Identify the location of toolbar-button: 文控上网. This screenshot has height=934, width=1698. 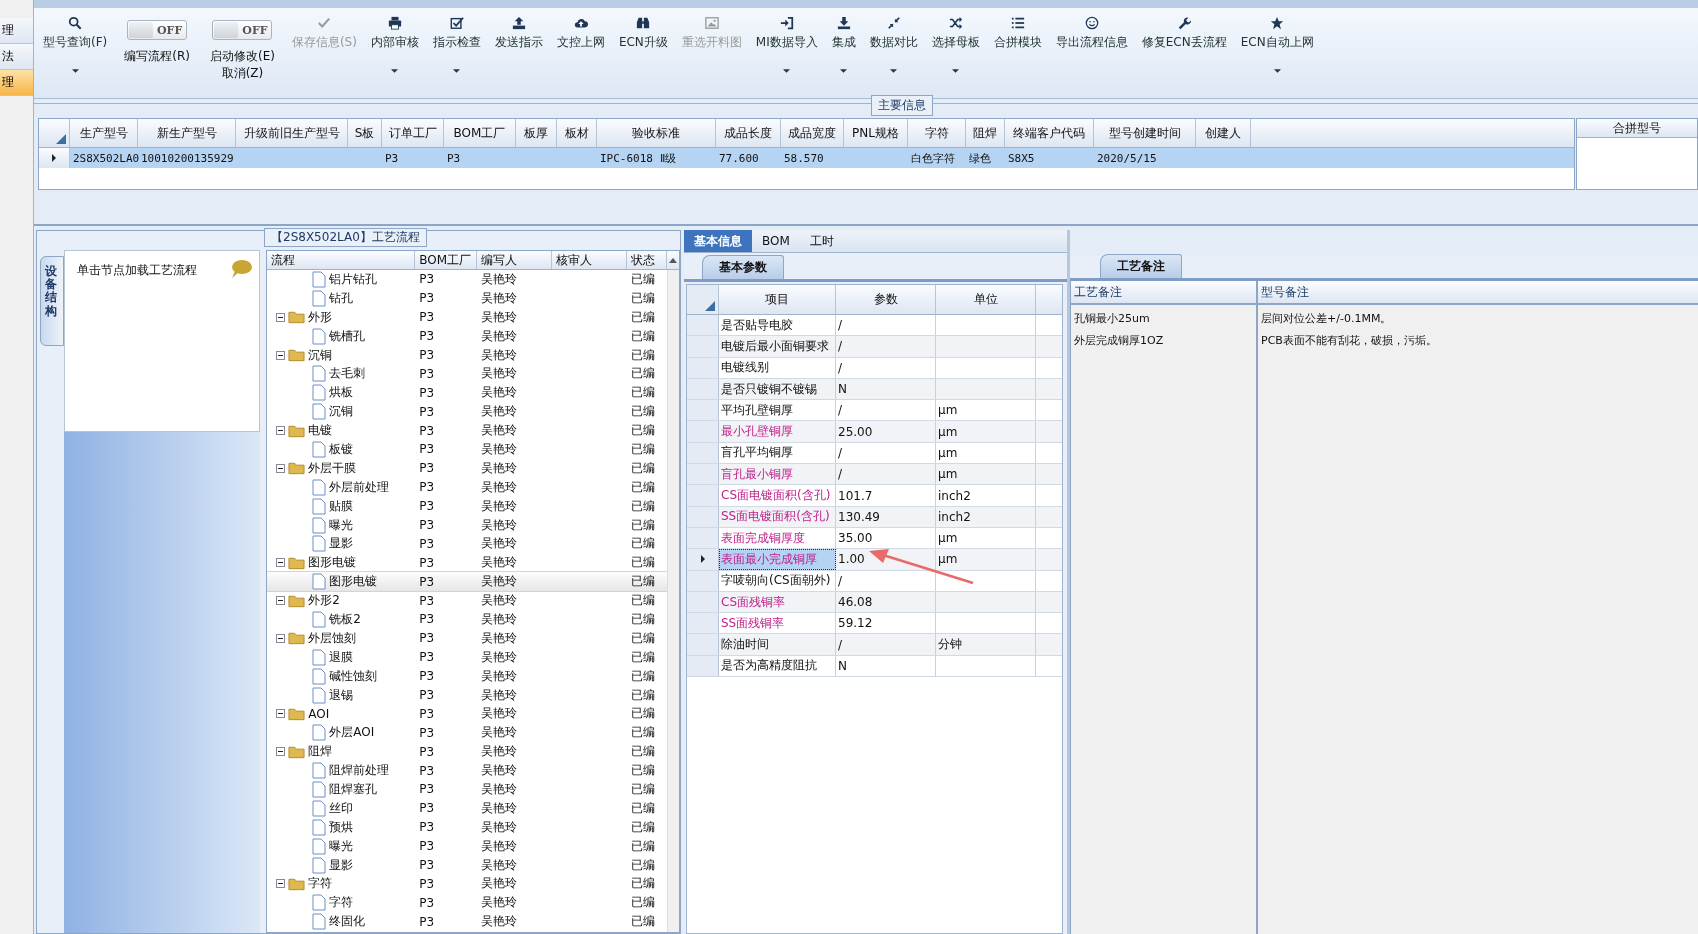
(580, 49).